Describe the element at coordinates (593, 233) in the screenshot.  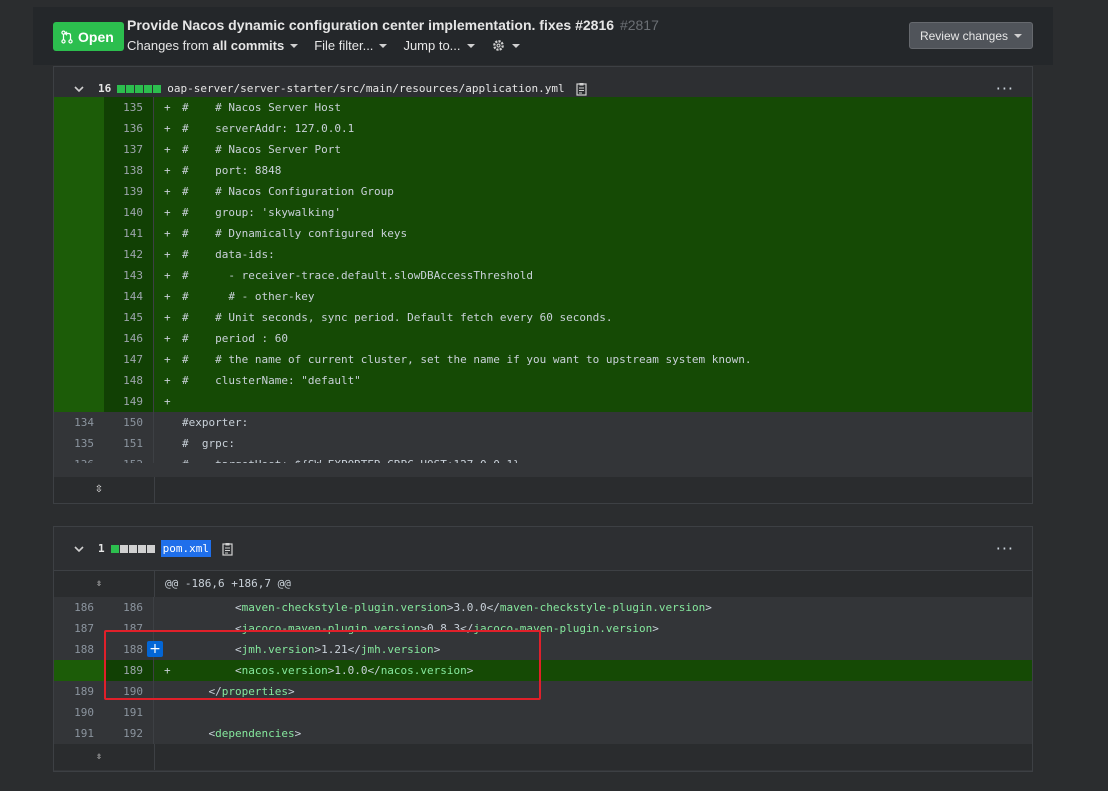
I see `code-line: + # # Dynamically configured keys` at that location.